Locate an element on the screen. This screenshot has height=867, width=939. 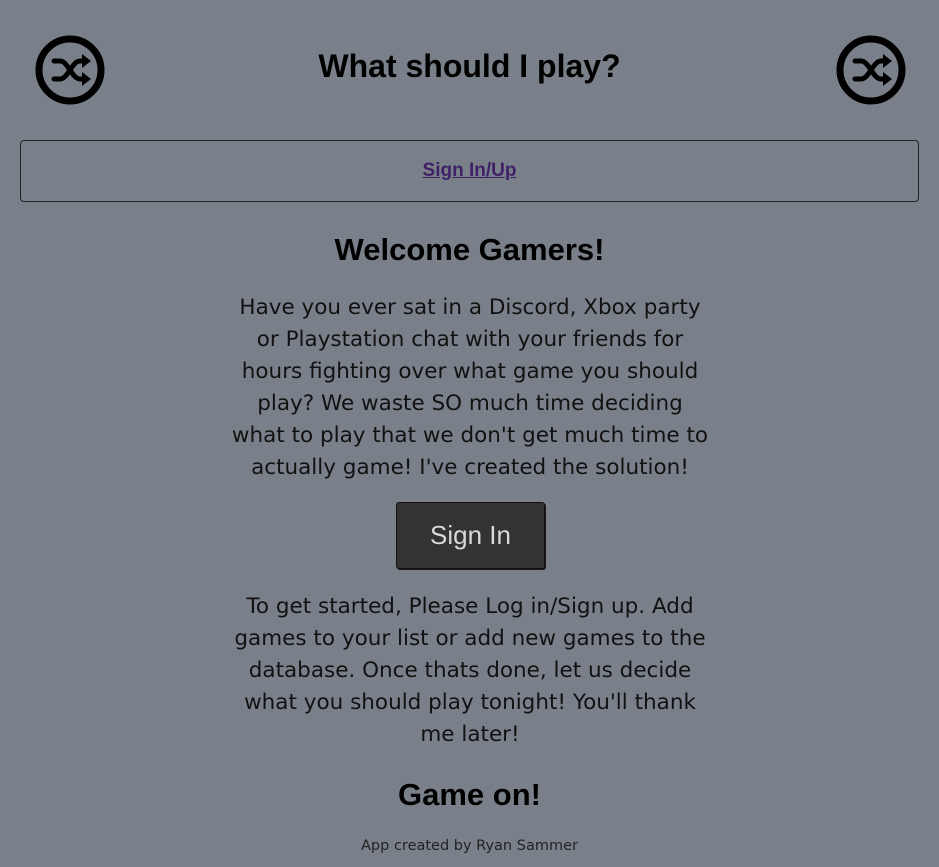
sign-in-button: Sign In is located at coordinates (470, 535).